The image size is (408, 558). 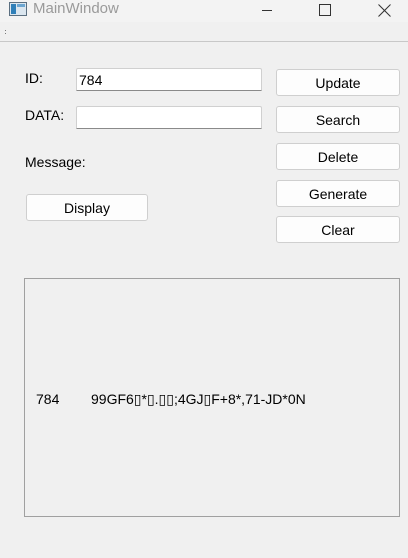 What do you see at coordinates (338, 119) in the screenshot?
I see `search-button: Search` at bounding box center [338, 119].